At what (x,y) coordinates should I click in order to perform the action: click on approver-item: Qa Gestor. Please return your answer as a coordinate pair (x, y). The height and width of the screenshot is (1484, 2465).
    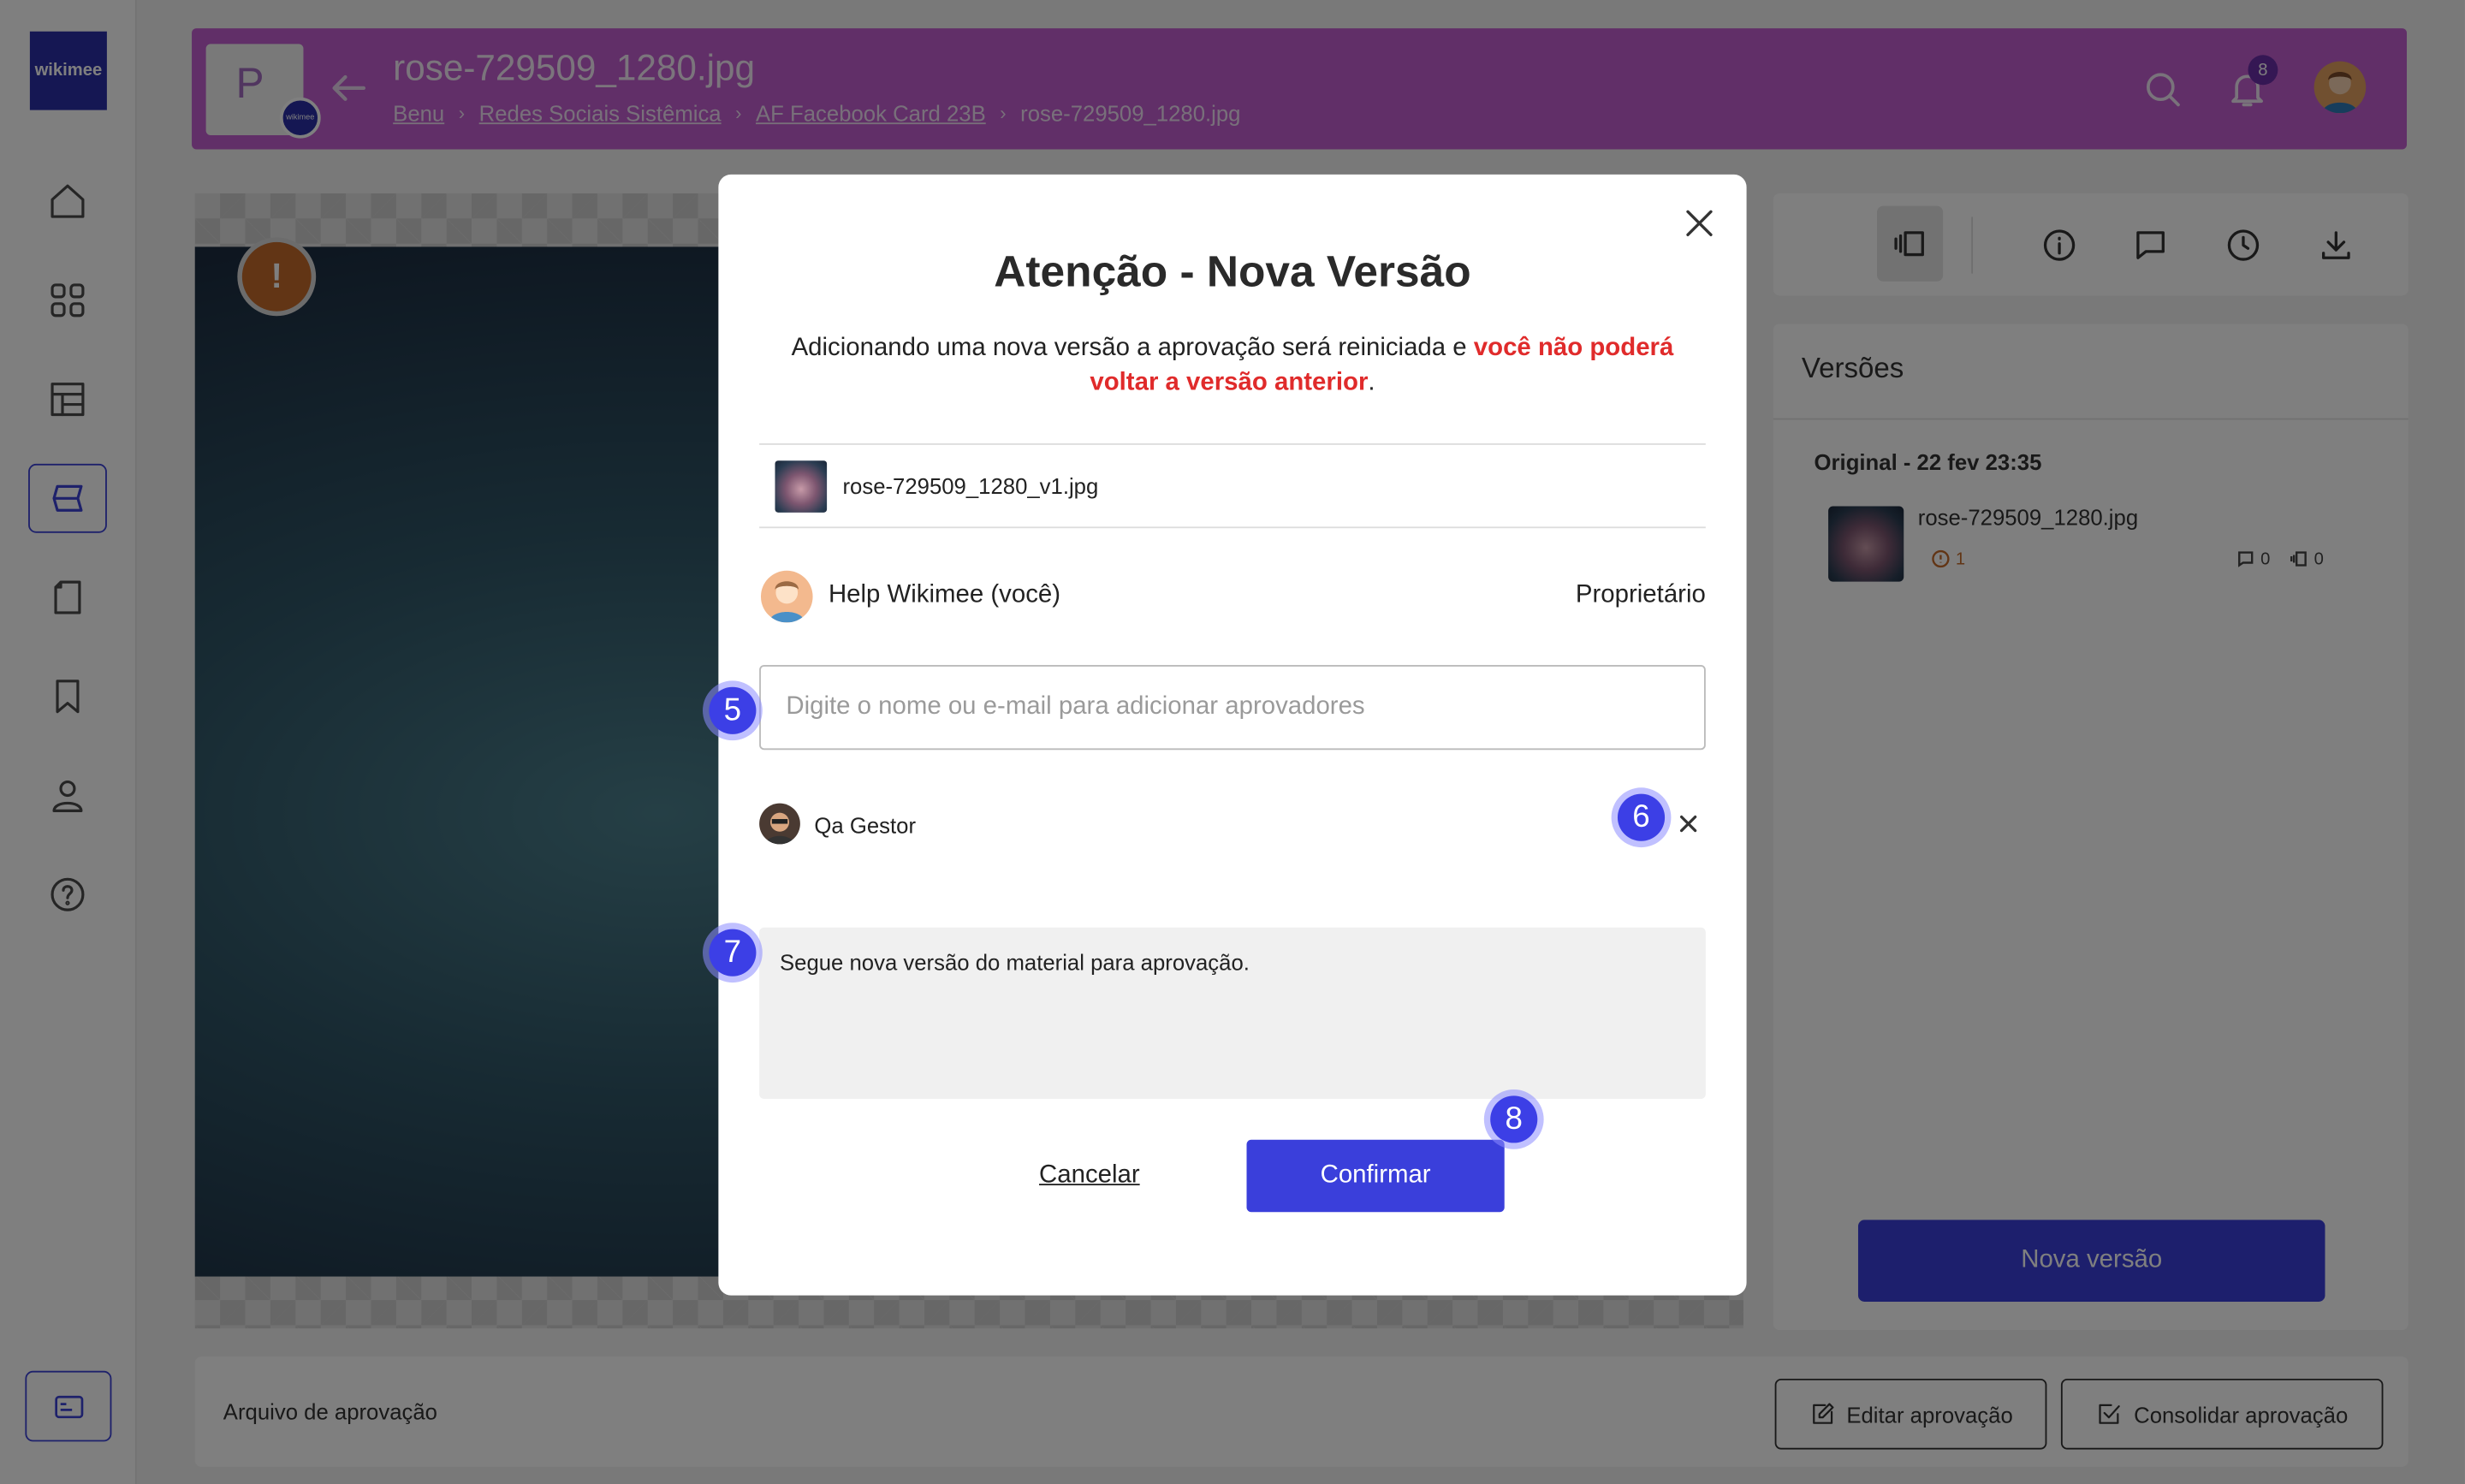
    Looking at the image, I should click on (1232, 826).